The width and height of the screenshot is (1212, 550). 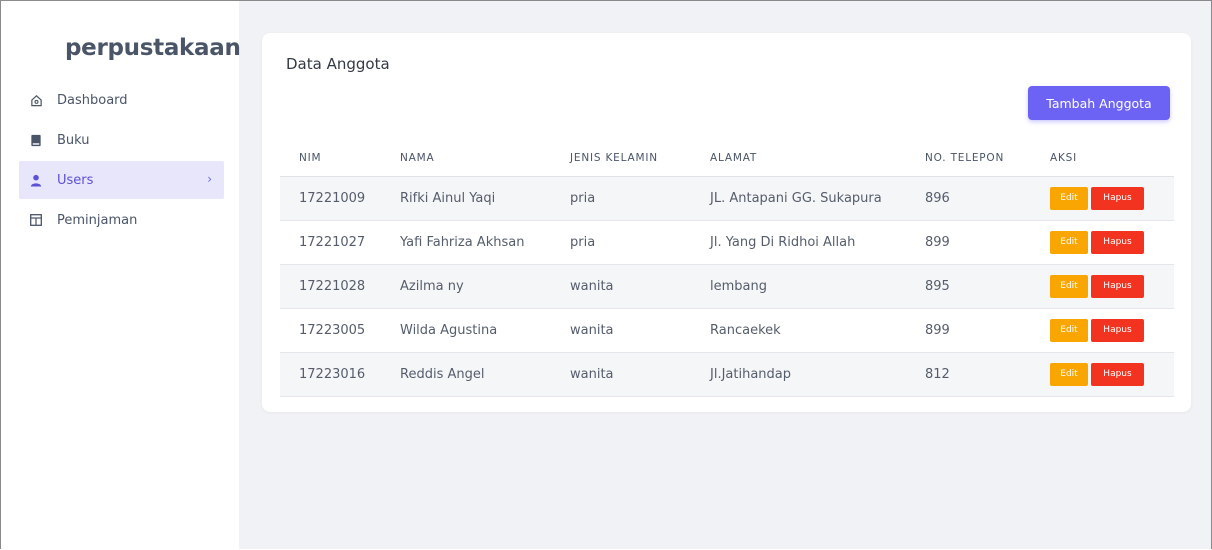 I want to click on sidebar-item-label: Peminjaman, so click(x=97, y=220).